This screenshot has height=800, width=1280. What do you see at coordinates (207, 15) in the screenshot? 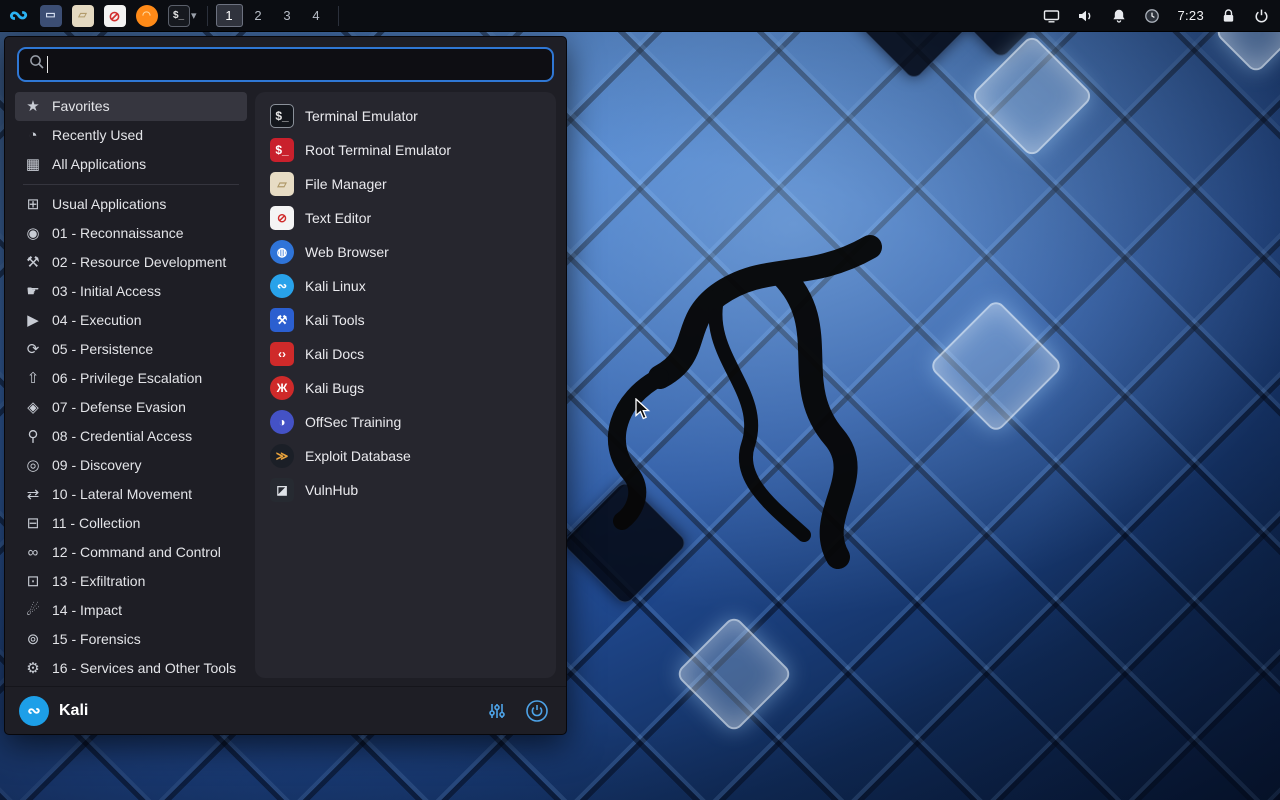
I see `panel-separator` at bounding box center [207, 15].